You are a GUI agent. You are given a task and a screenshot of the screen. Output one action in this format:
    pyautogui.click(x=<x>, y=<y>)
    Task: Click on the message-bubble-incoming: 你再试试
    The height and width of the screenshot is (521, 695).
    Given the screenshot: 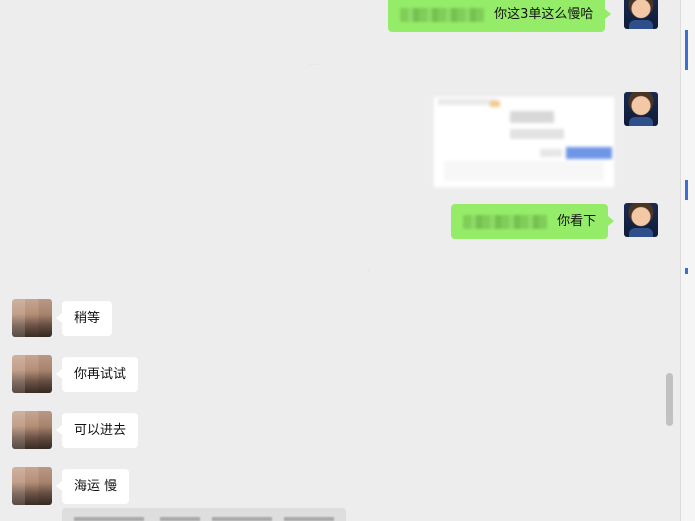 What is the action you would take?
    pyautogui.click(x=97, y=374)
    